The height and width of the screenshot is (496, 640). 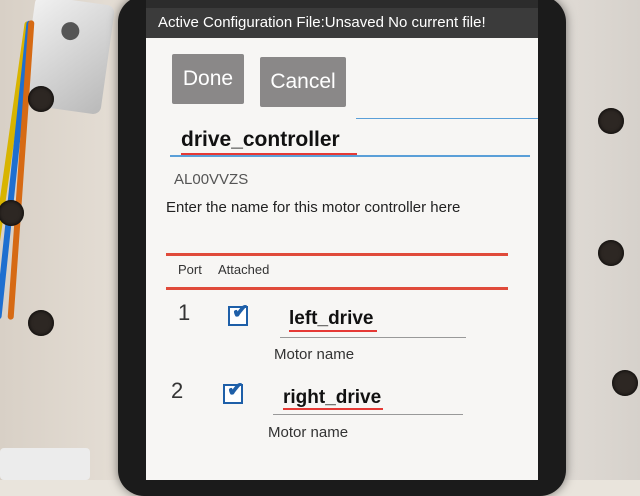 What do you see at coordinates (177, 390) in the screenshot?
I see `port-number: 2` at bounding box center [177, 390].